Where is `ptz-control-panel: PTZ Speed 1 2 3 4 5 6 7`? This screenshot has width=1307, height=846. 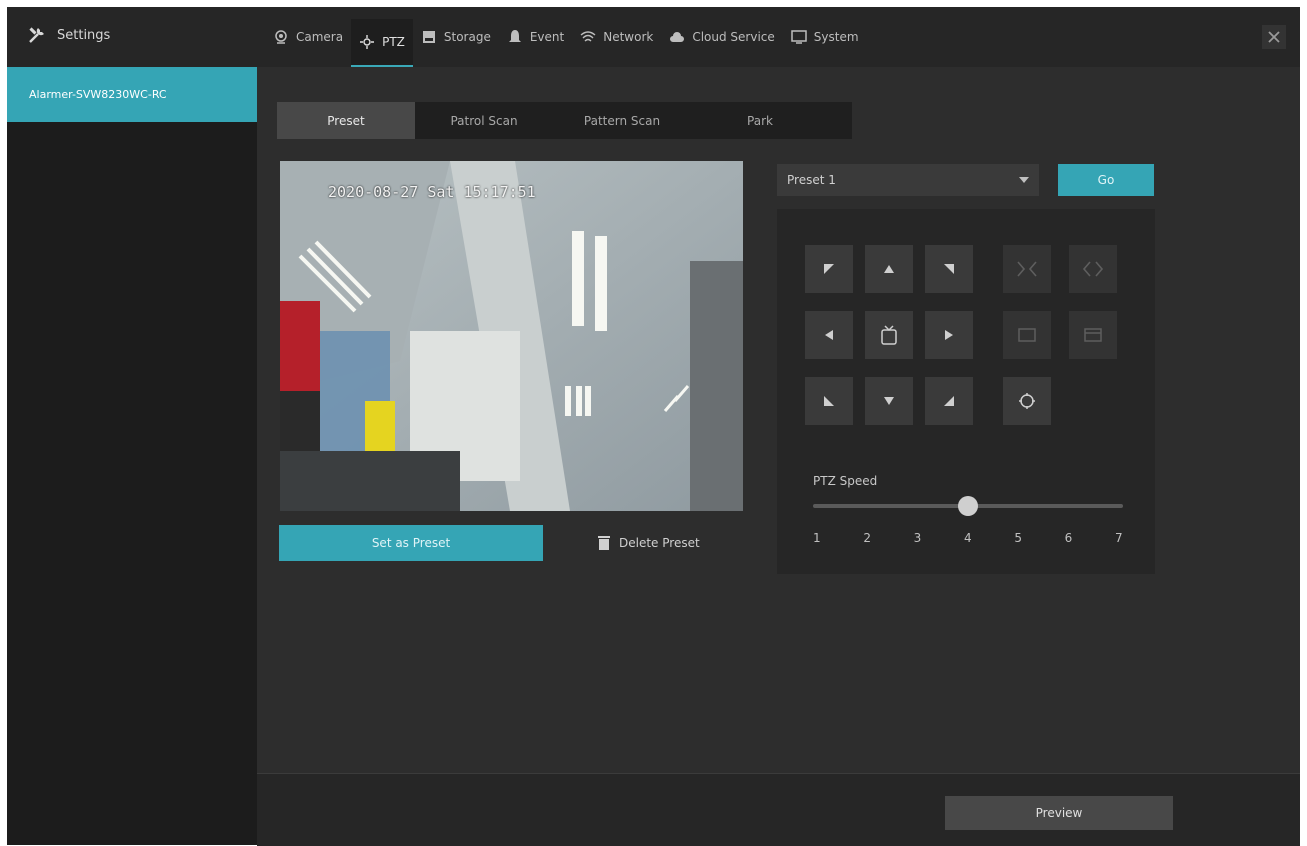 ptz-control-panel: PTZ Speed 1 2 3 4 5 6 7 is located at coordinates (966, 391).